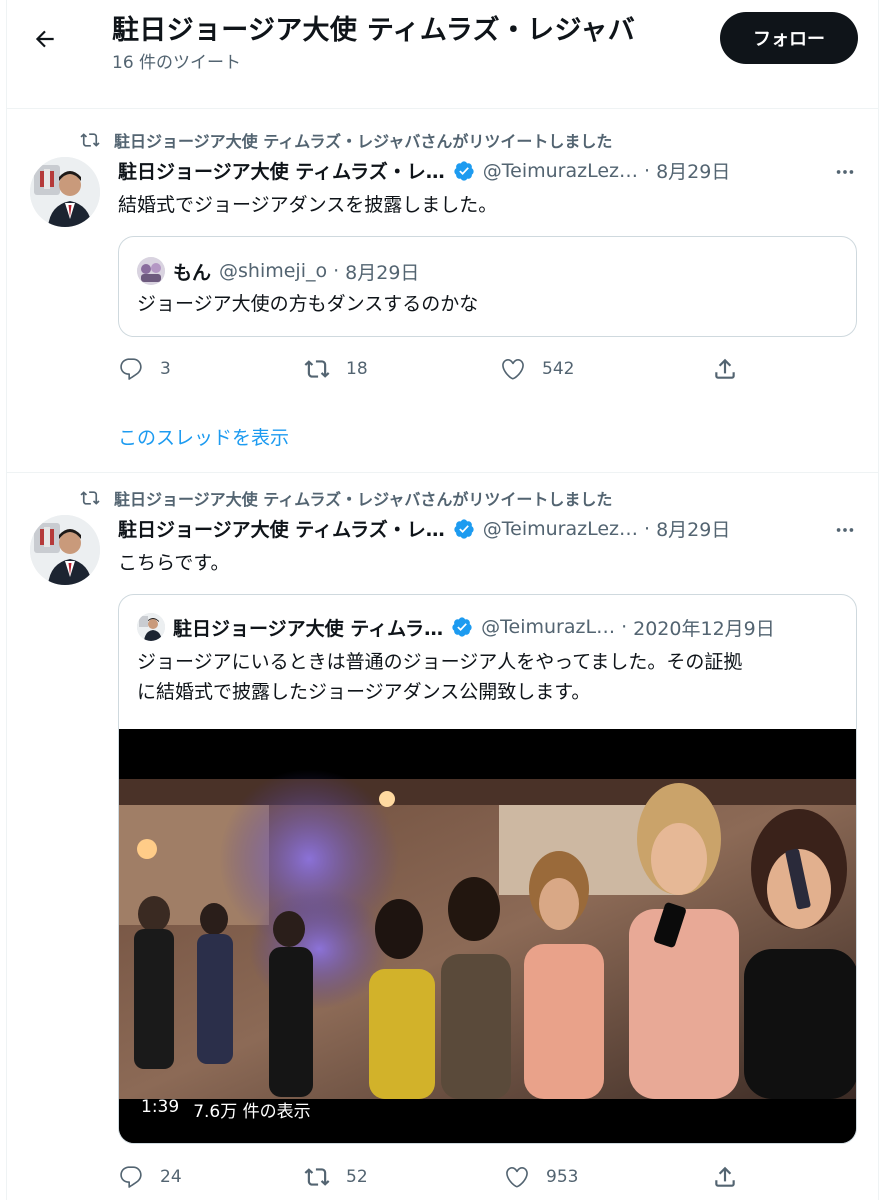 The width and height of the screenshot is (885, 1200). Describe the element at coordinates (336, 1177) in the screenshot. I see `retweet-button: 52` at that location.